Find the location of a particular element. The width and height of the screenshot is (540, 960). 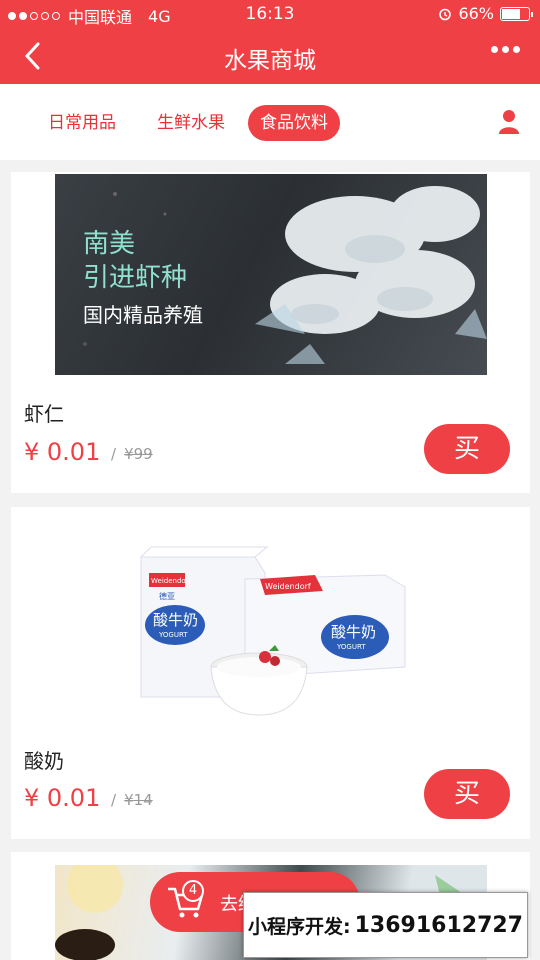

cart-count-badge: 4 is located at coordinates (193, 891).